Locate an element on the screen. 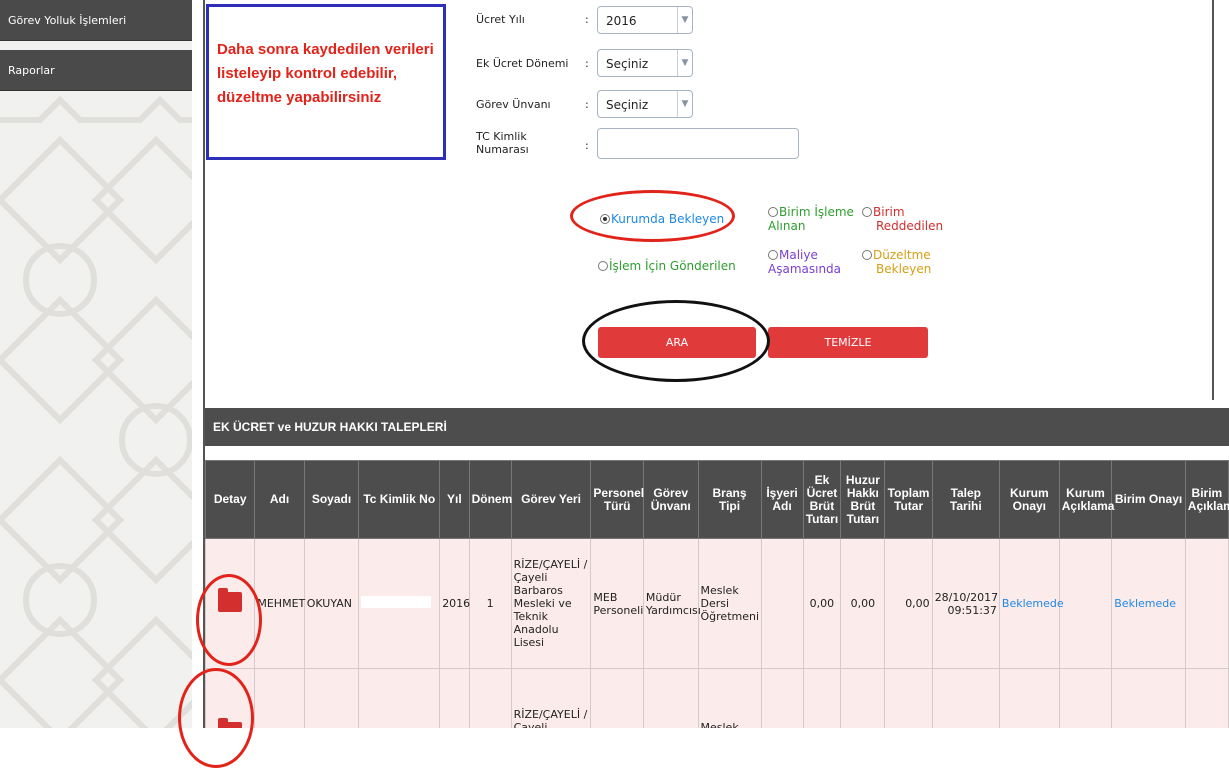  cell-gorev-unvani: Müdür Yardımcısı is located at coordinates (671, 603).